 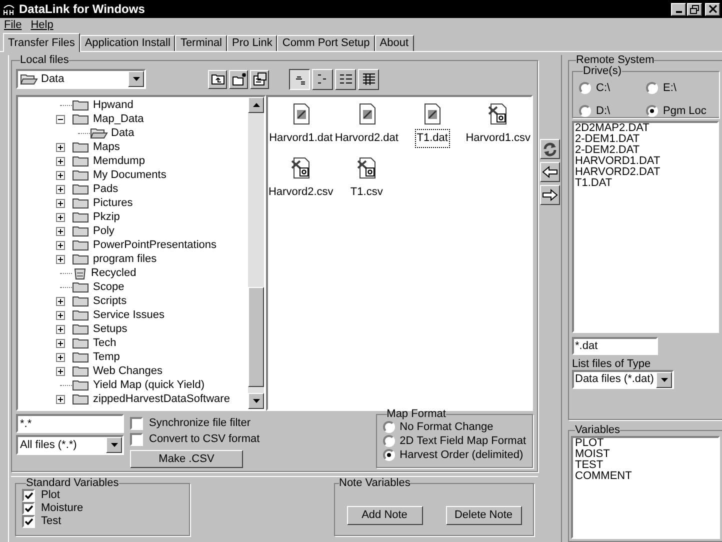 What do you see at coordinates (256, 105) in the screenshot?
I see `scroll-up-button` at bounding box center [256, 105].